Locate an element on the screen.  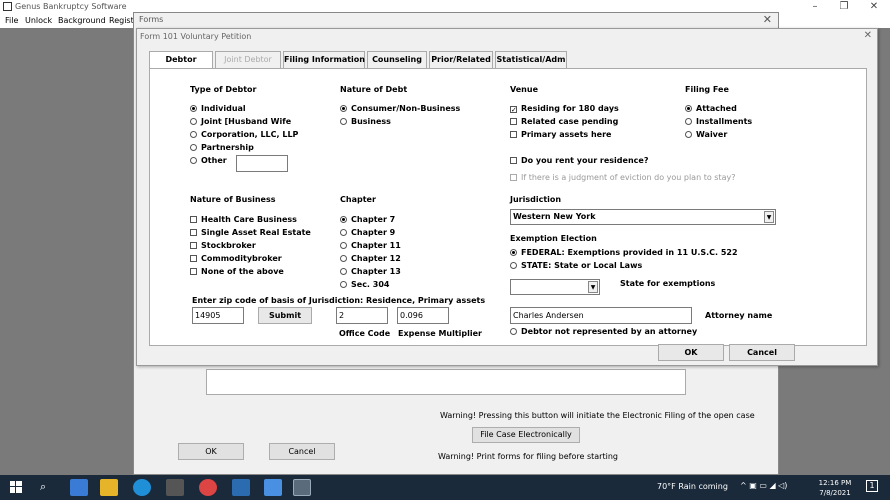
checkbox-related-case: Related case pending is located at coordinates (564, 122).